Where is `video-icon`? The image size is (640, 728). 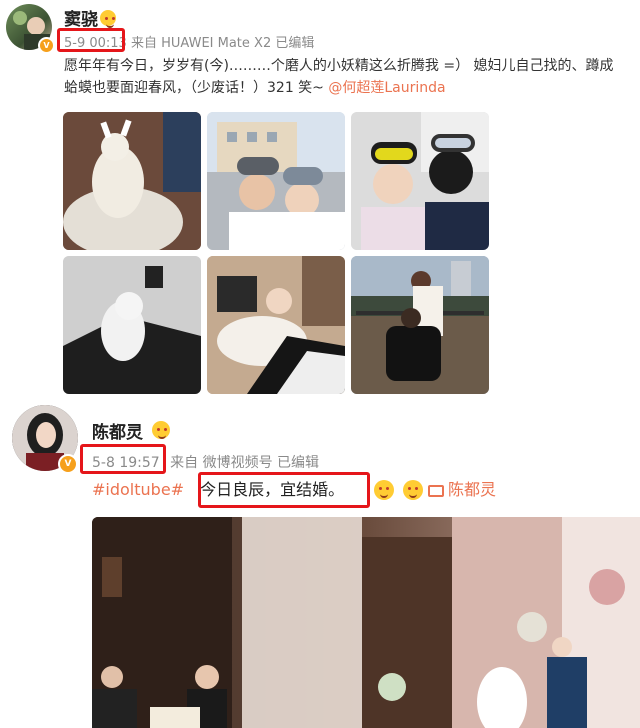 video-icon is located at coordinates (436, 490).